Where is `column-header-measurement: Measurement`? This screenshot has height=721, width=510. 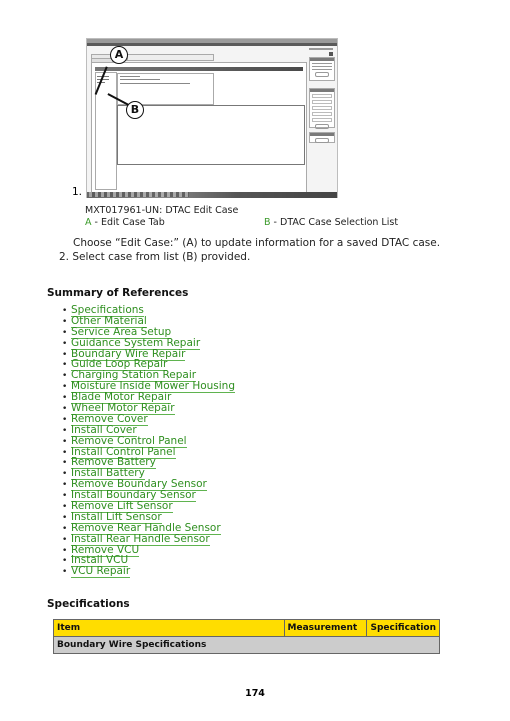 column-header-measurement: Measurement is located at coordinates (325, 628).